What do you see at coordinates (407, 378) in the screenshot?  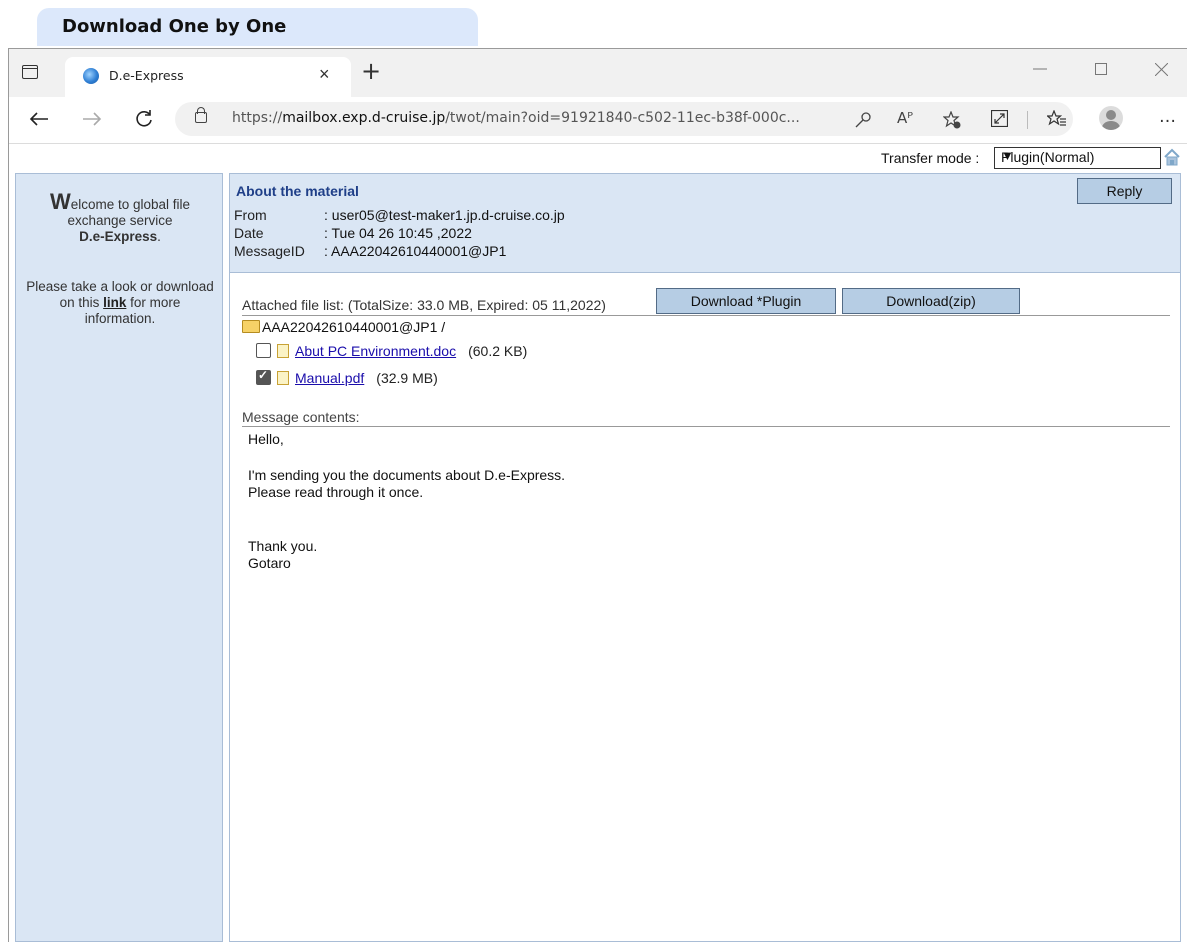 I see `file-size: (32.9 MB)` at bounding box center [407, 378].